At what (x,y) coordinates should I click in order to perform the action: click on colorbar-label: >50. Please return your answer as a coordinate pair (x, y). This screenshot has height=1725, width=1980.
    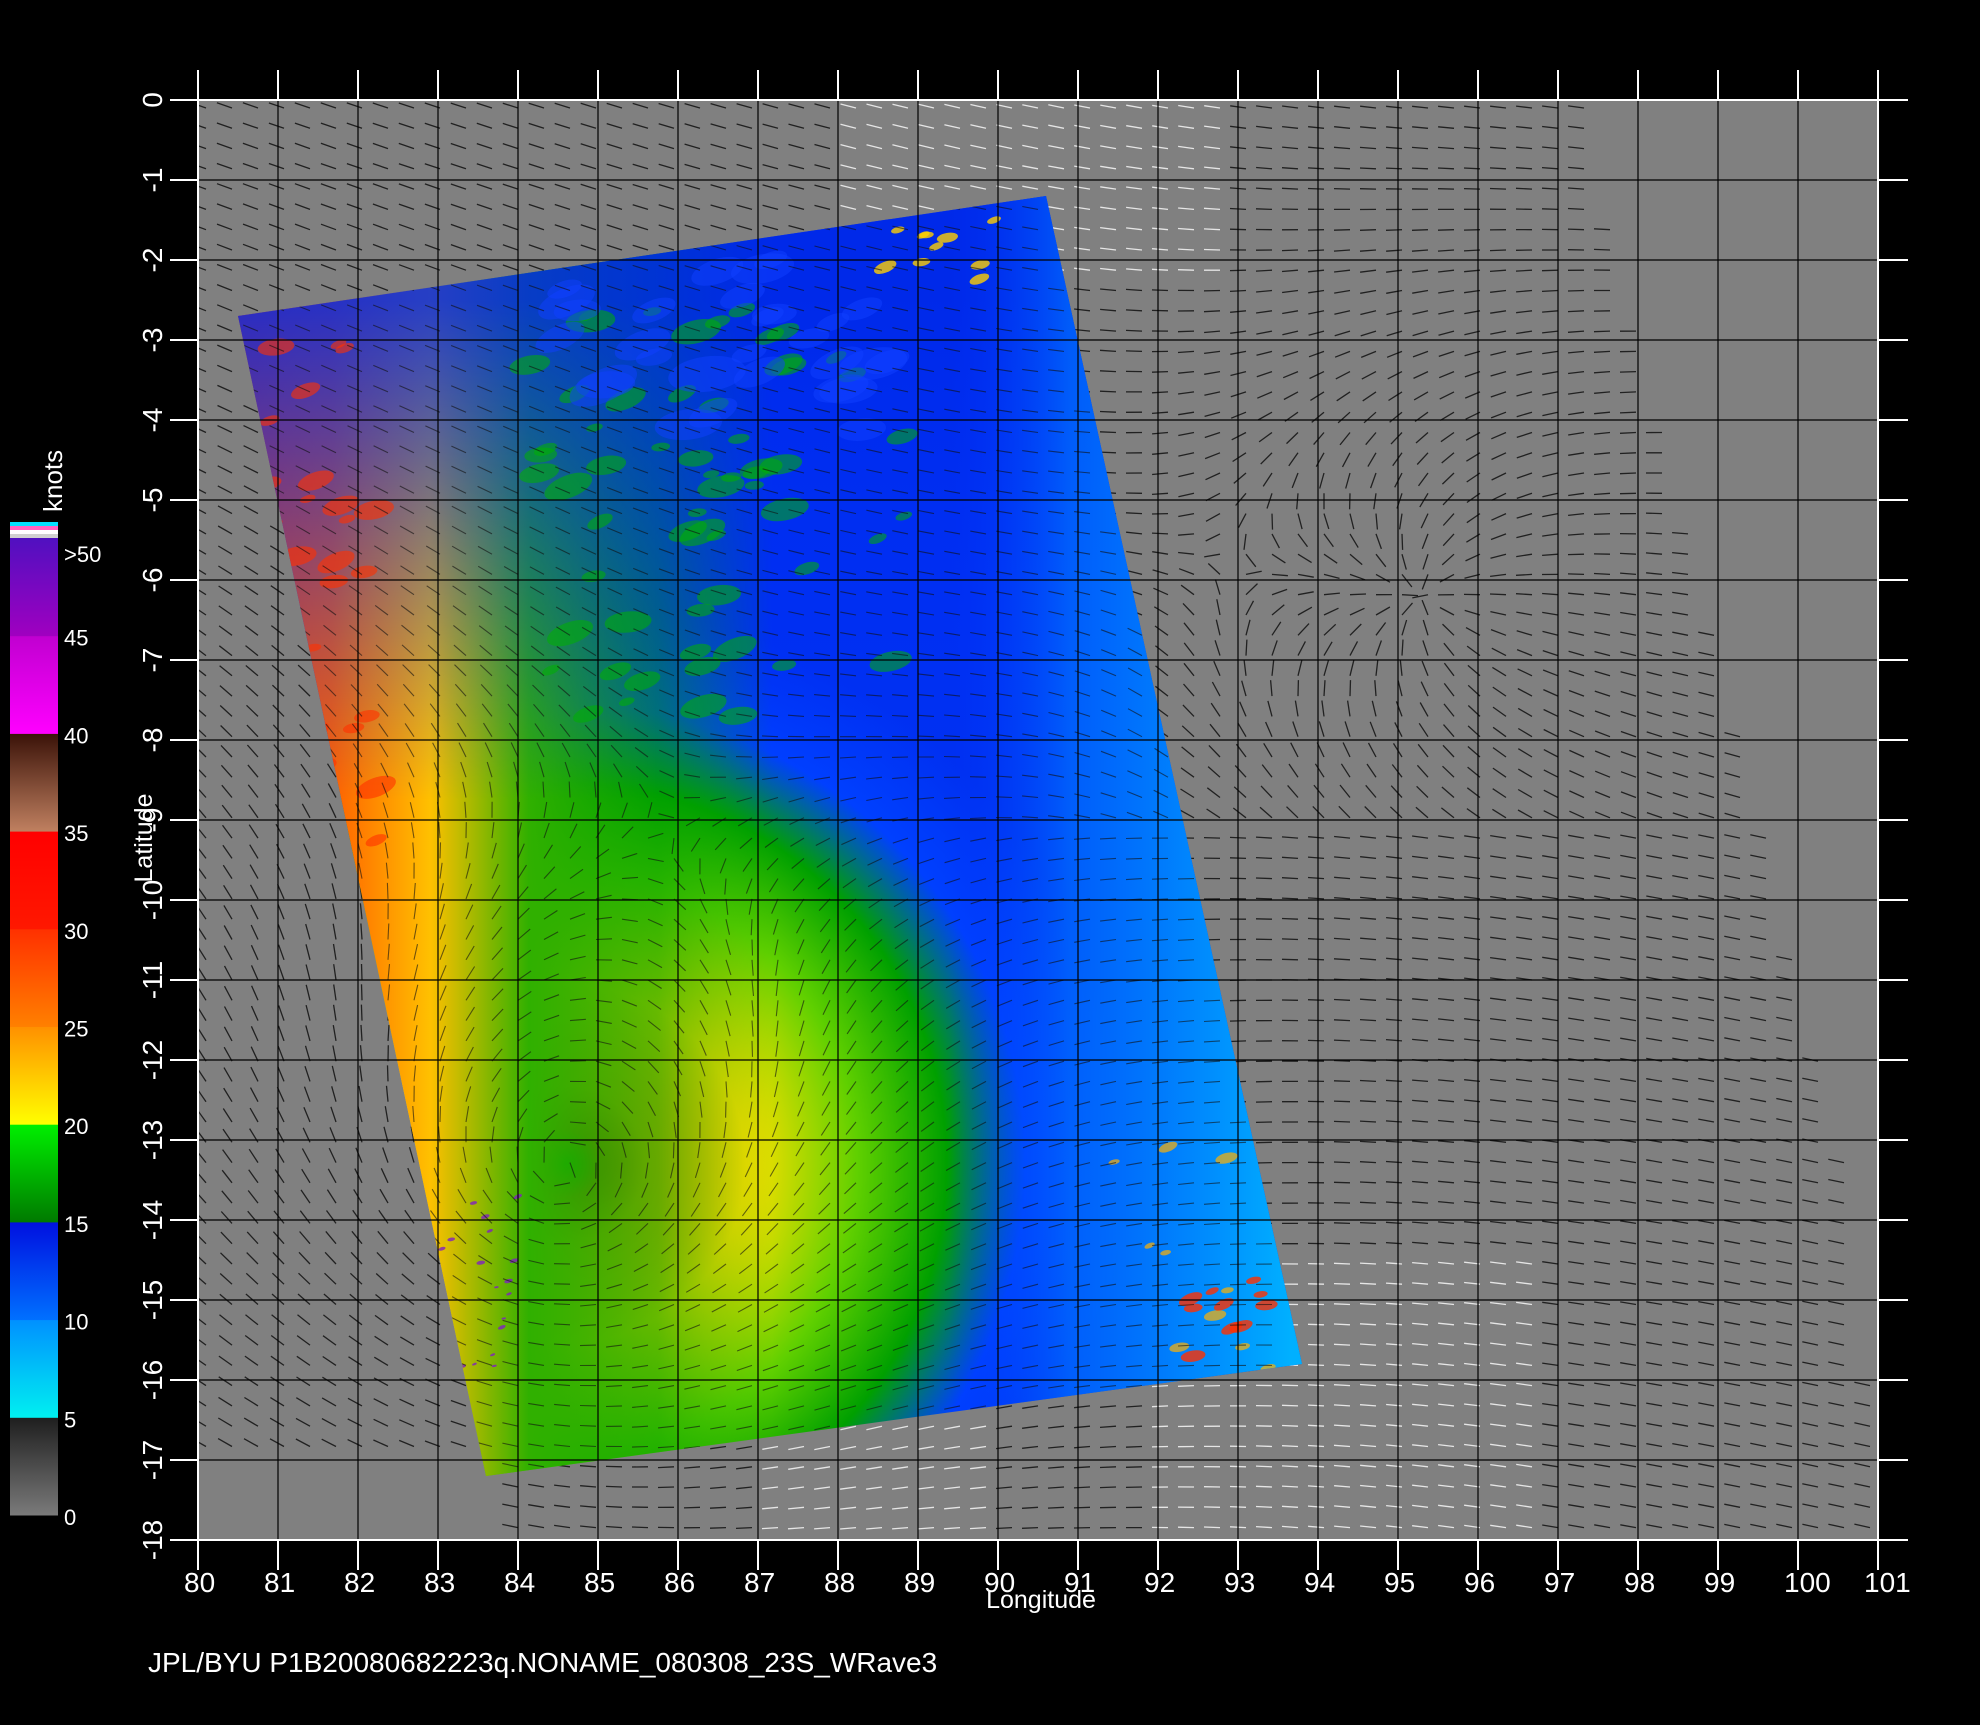
    Looking at the image, I should click on (82, 554).